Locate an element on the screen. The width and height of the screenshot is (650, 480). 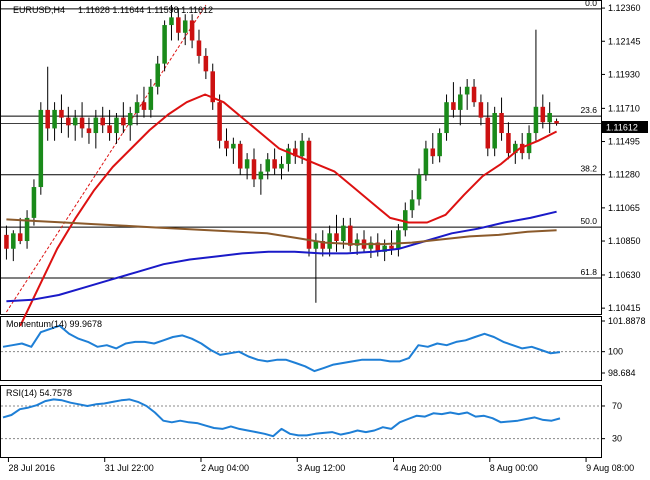
rsi-panel: 70 30 is located at coordinates (311, 421).